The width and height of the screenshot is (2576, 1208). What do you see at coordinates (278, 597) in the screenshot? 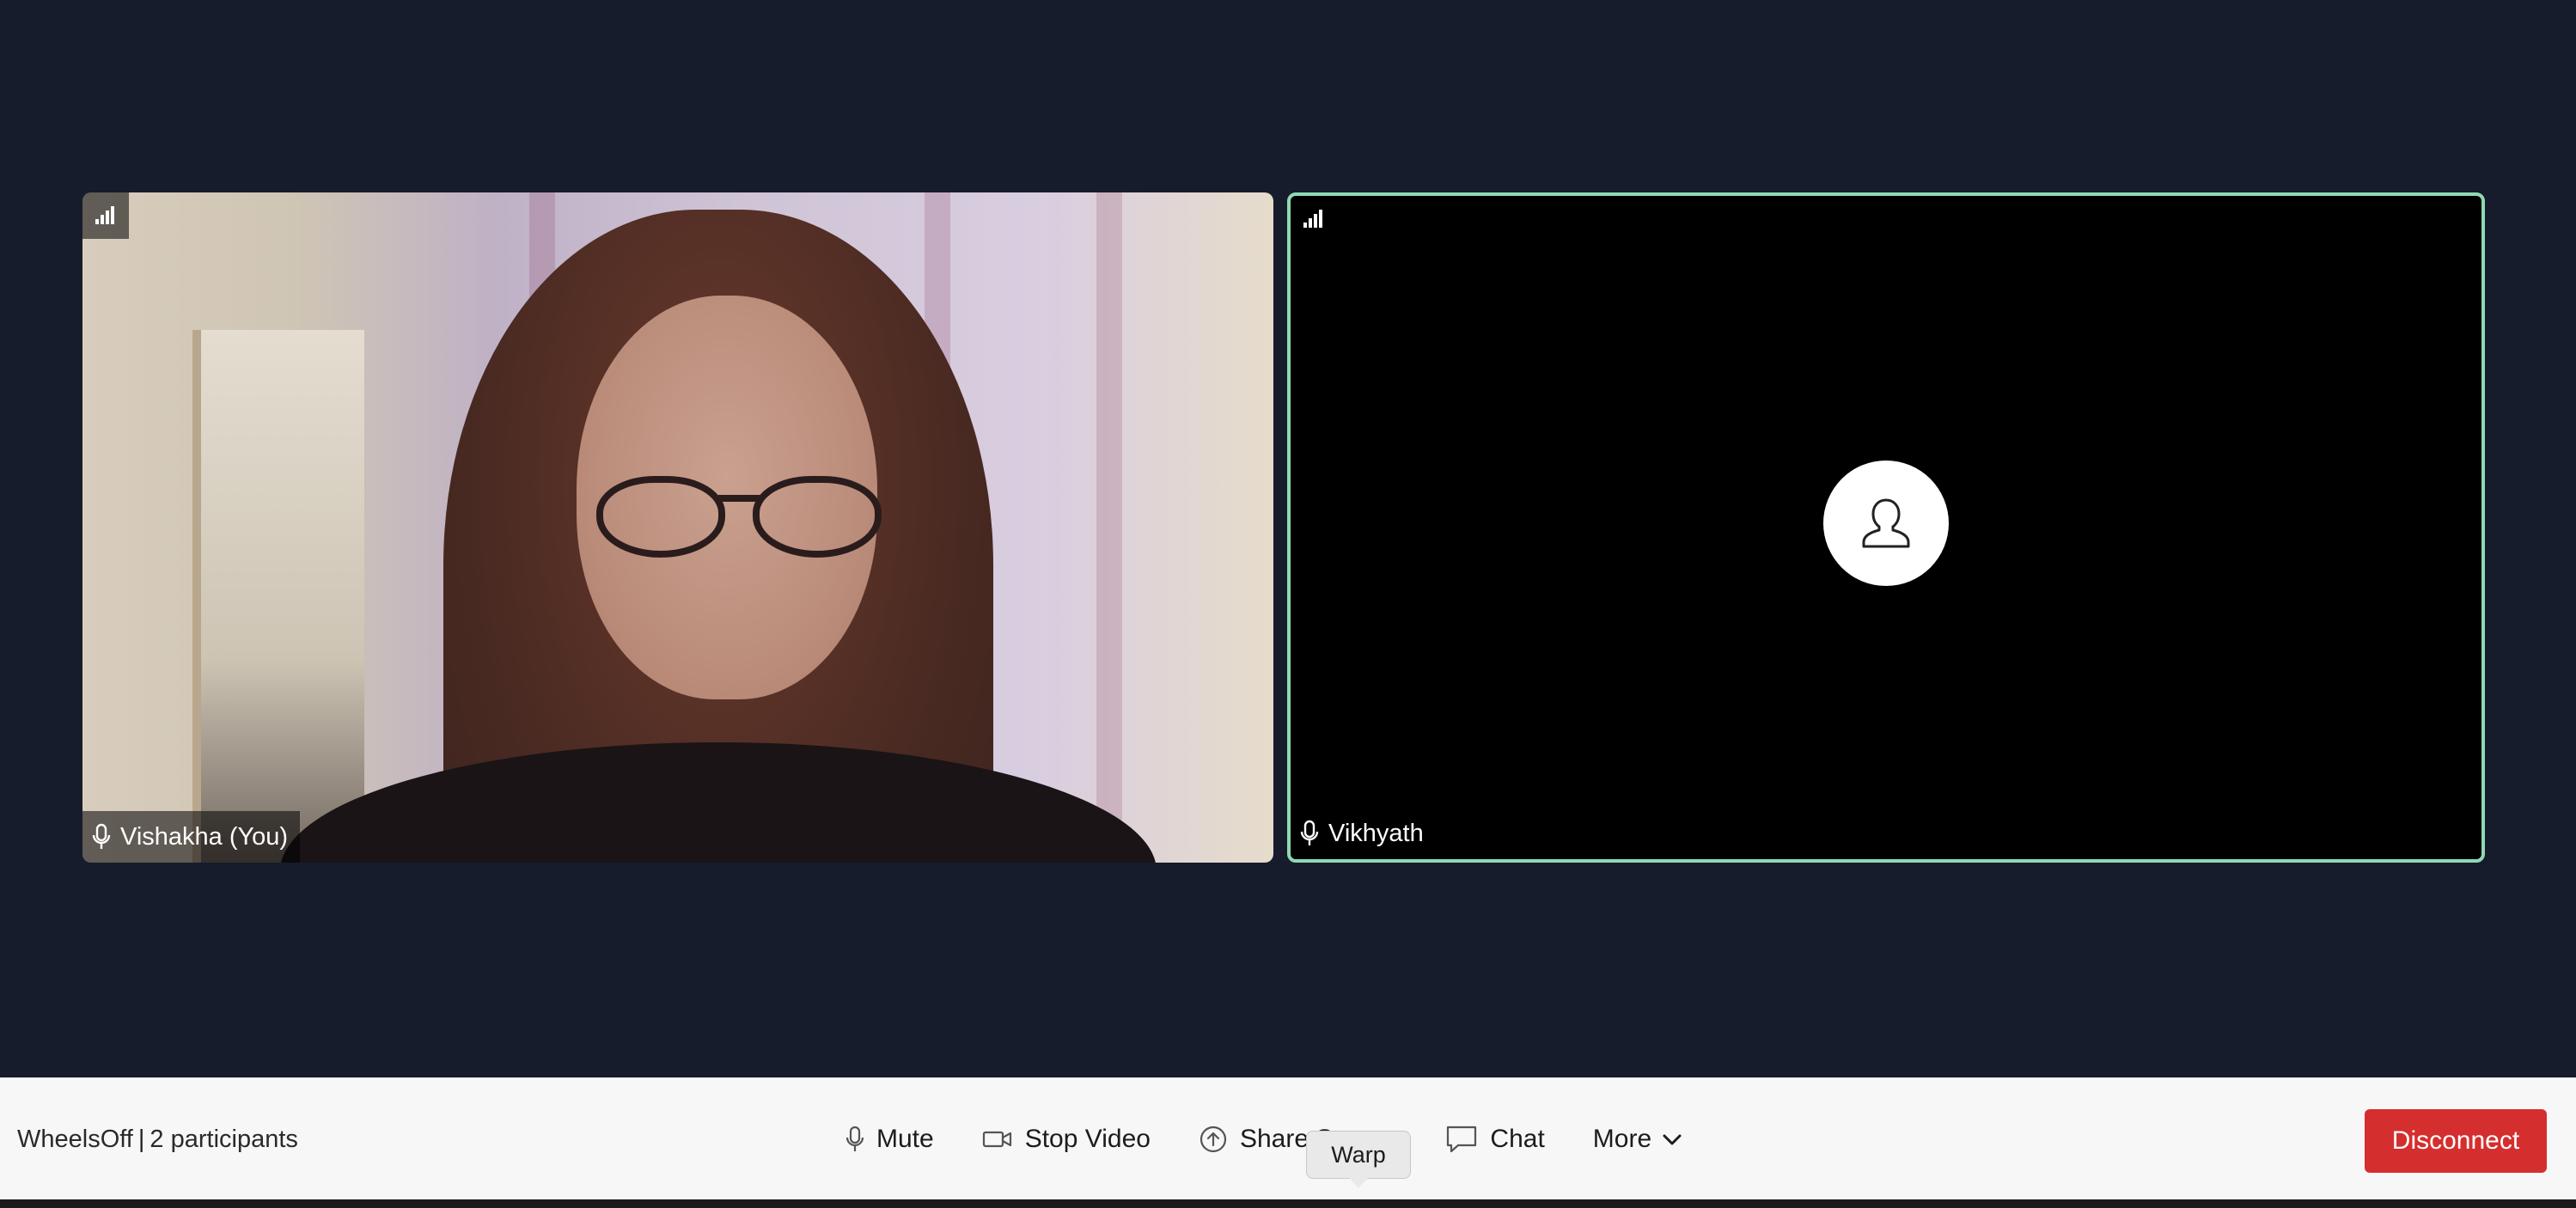
I see `background-mirror` at bounding box center [278, 597].